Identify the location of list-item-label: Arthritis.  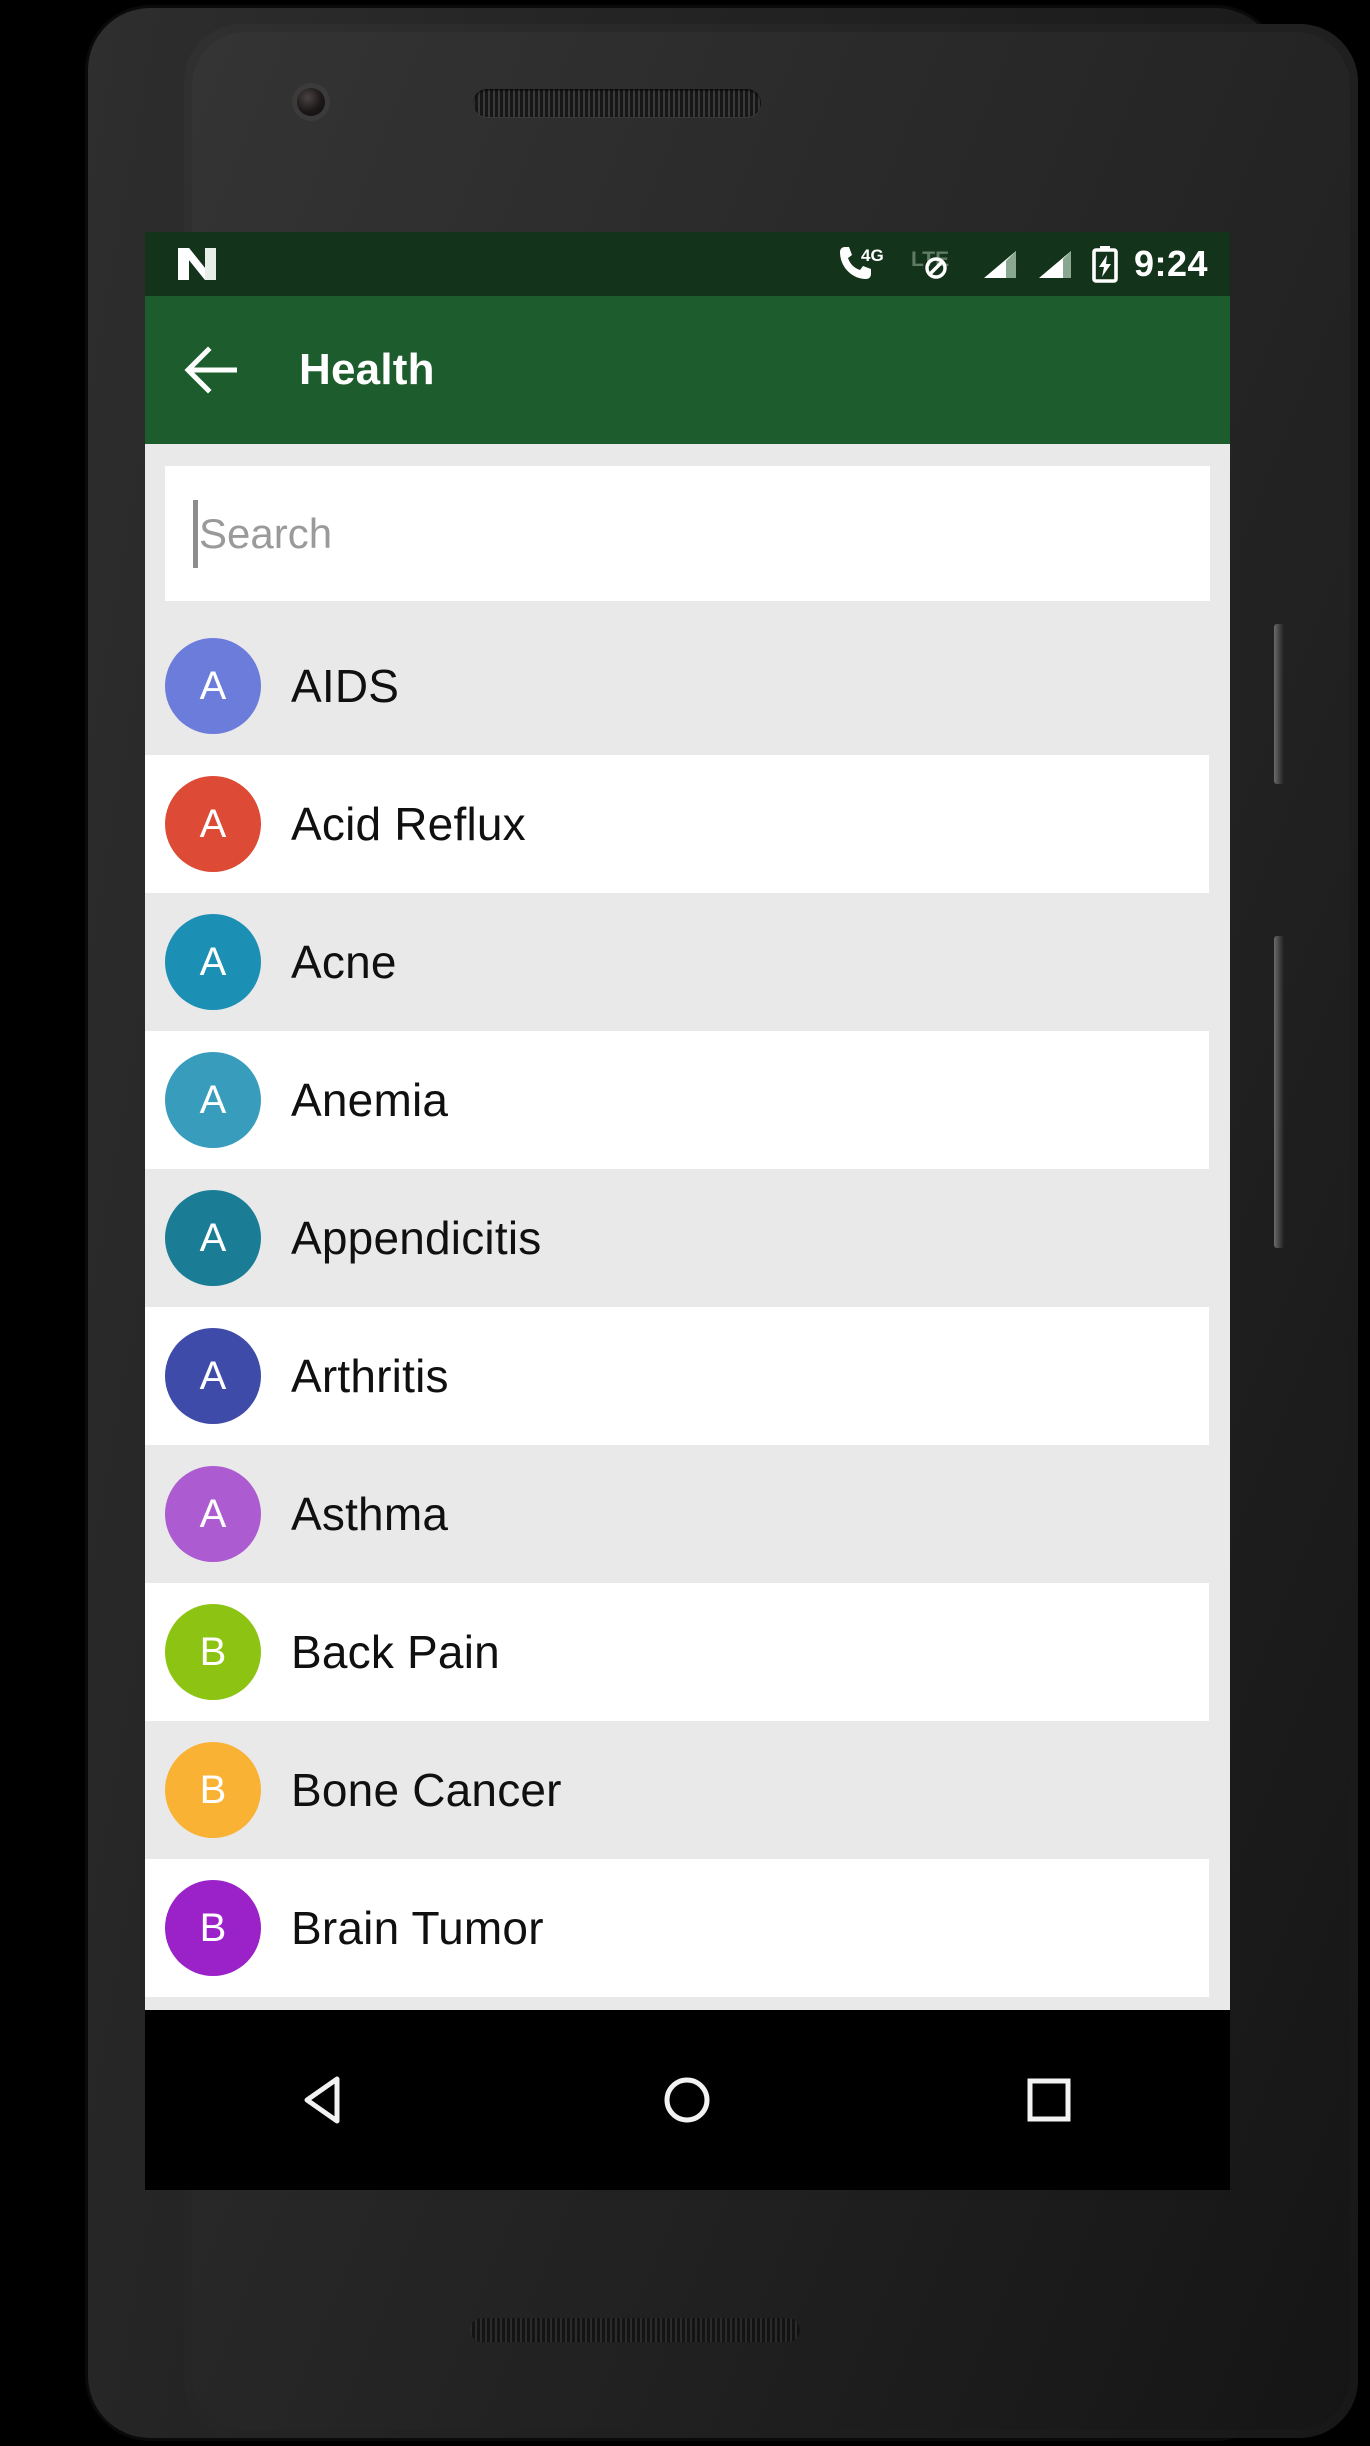
(370, 1376).